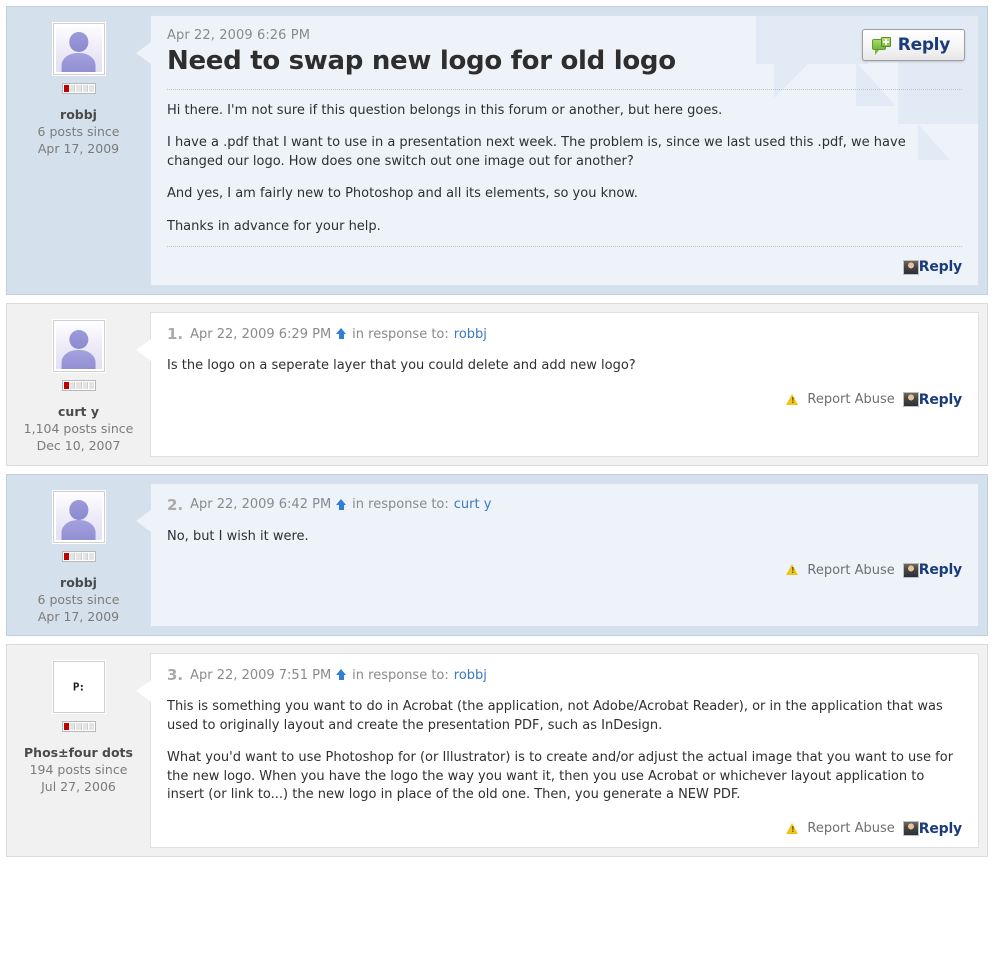  I want to click on post-paragraph: Thanks in advance for your help., so click(274, 226).